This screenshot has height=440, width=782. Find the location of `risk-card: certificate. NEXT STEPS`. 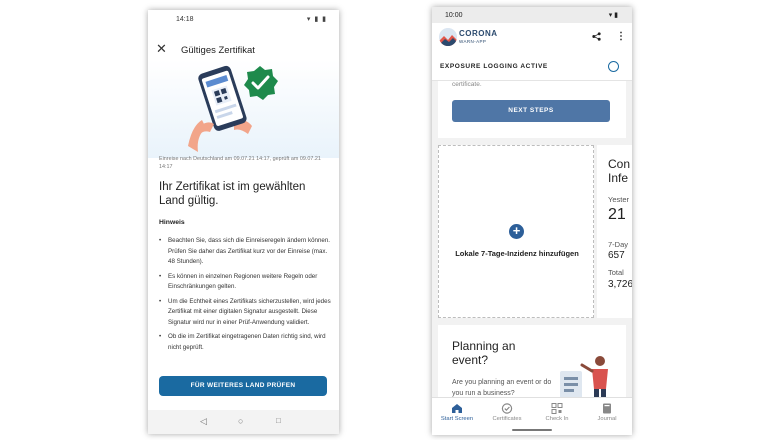

risk-card: certificate. NEXT STEPS is located at coordinates (532, 109).